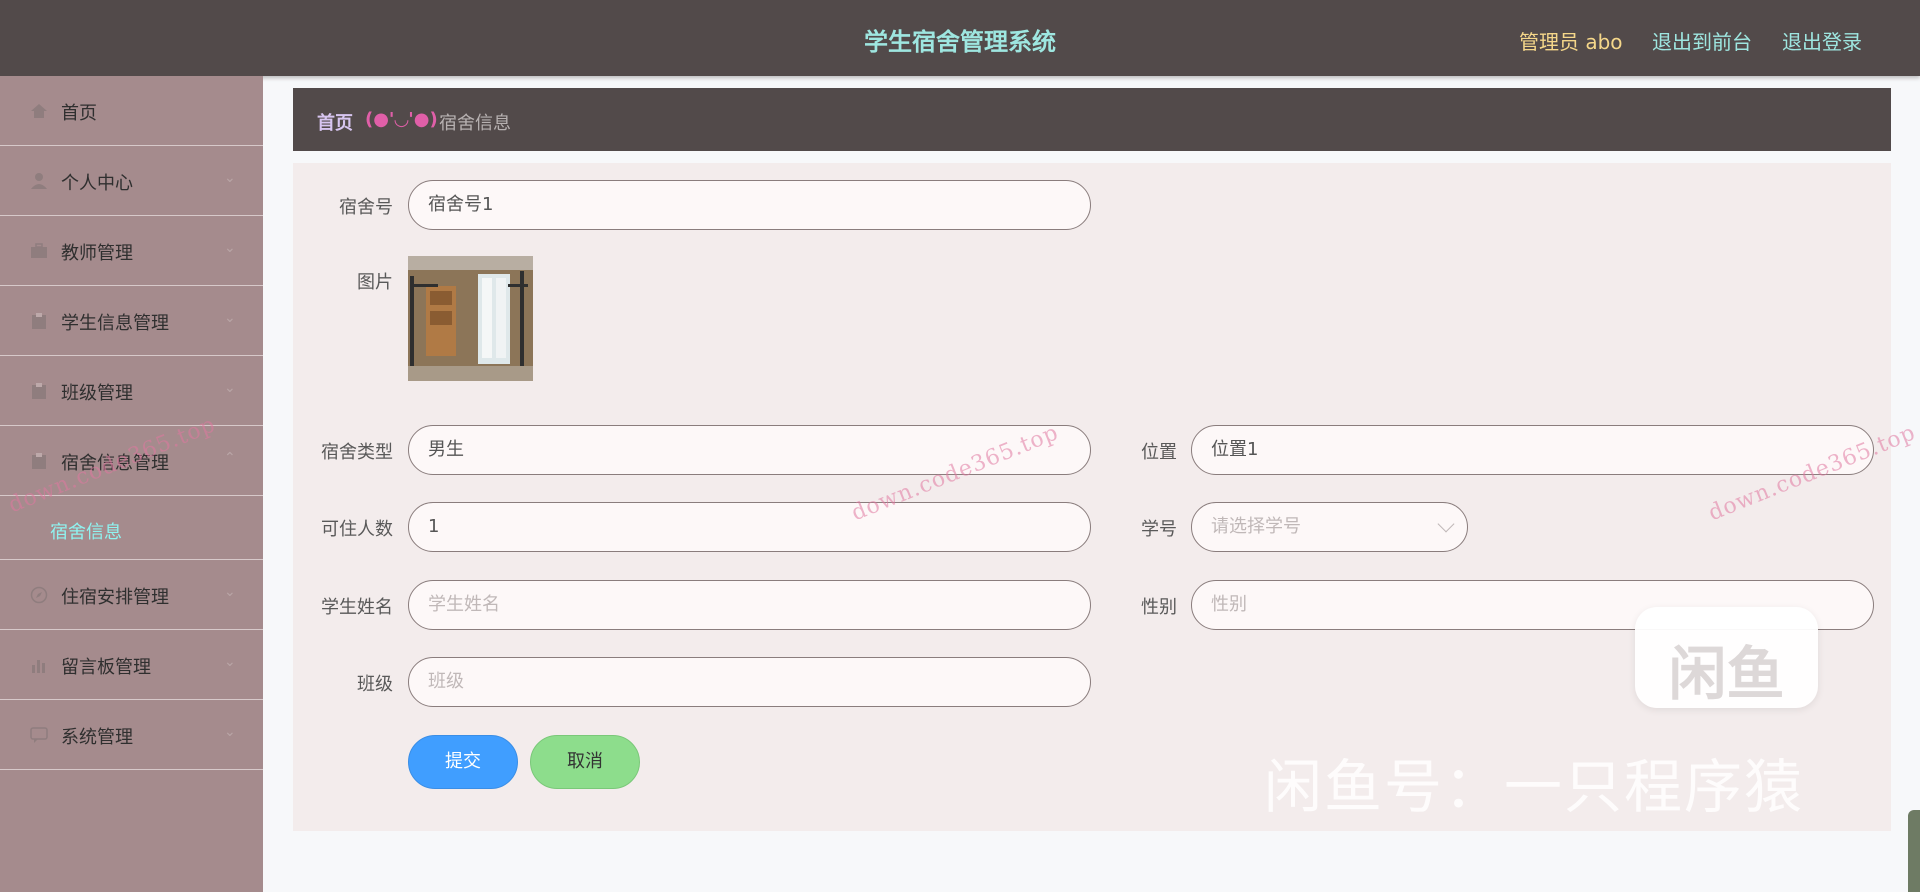 The height and width of the screenshot is (892, 1920). What do you see at coordinates (463, 762) in the screenshot?
I see `submit-button: 提交` at bounding box center [463, 762].